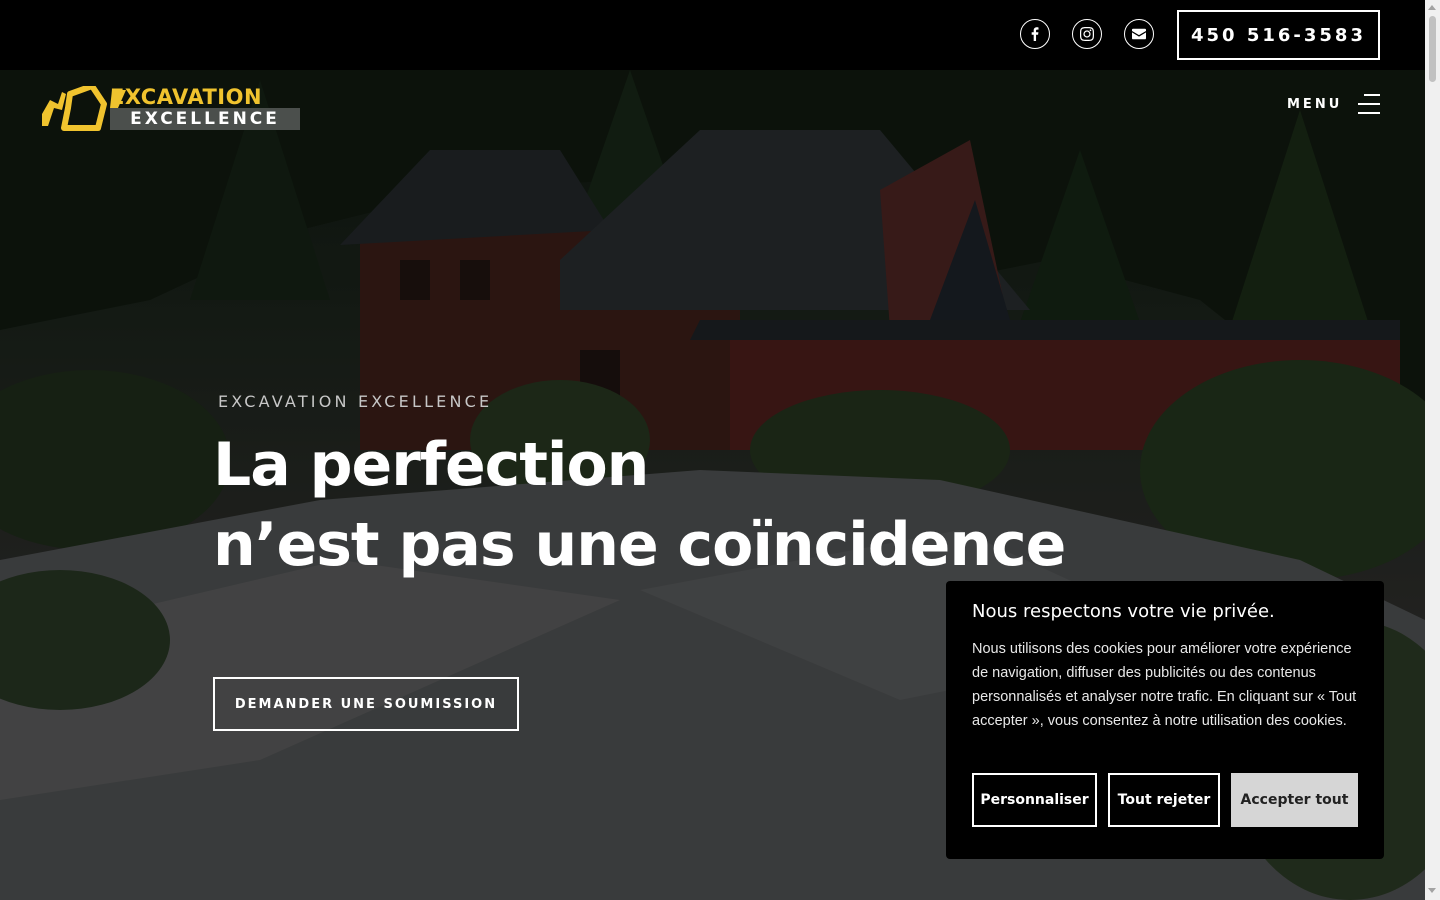  What do you see at coordinates (1432, 7) in the screenshot?
I see `scroll-up-arrow-icon` at bounding box center [1432, 7].